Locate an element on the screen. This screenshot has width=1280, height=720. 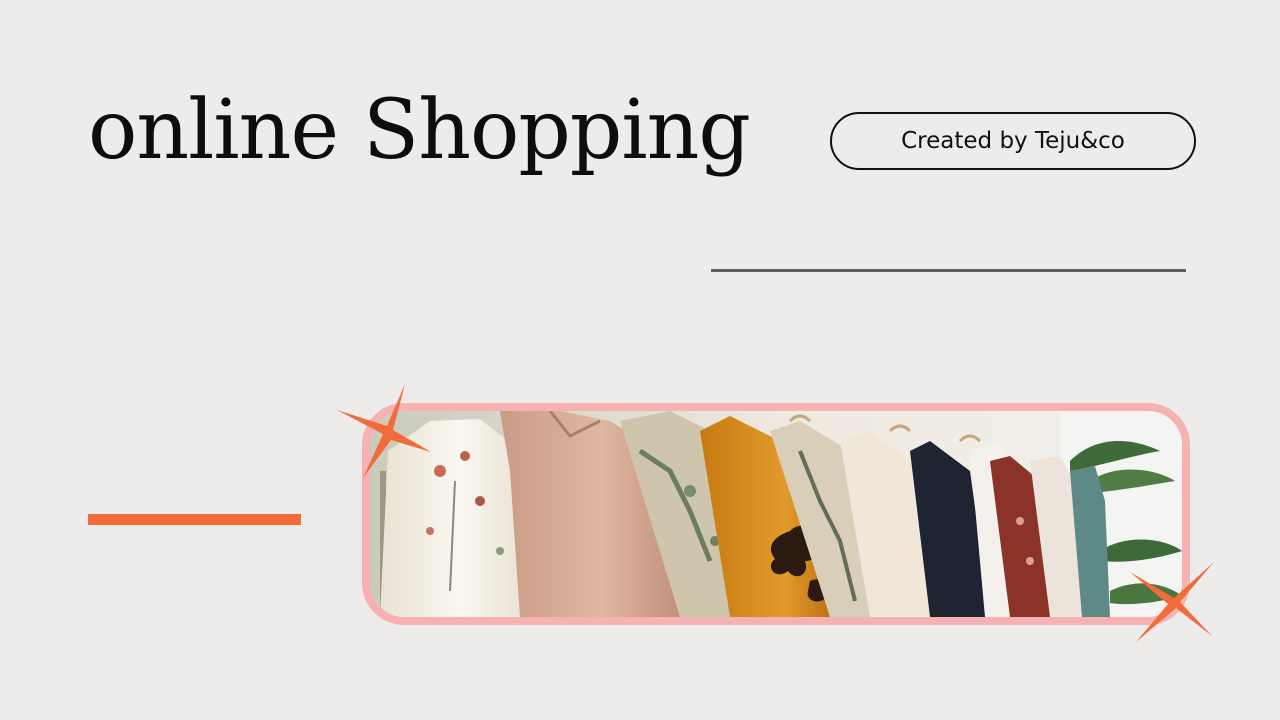
accent-bar is located at coordinates (194, 519).